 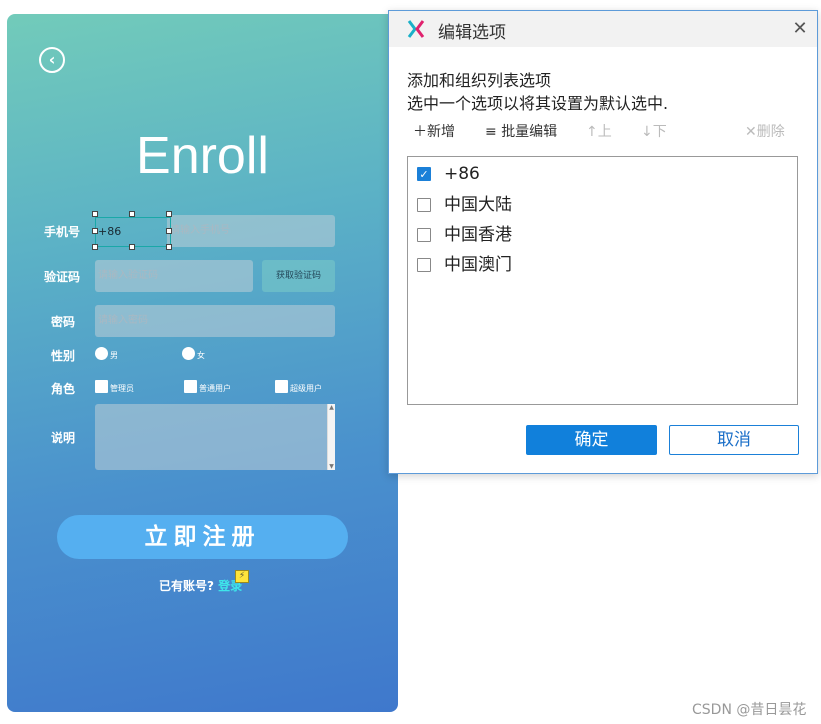 What do you see at coordinates (770, 132) in the screenshot?
I see `delete-label: 删除` at bounding box center [770, 132].